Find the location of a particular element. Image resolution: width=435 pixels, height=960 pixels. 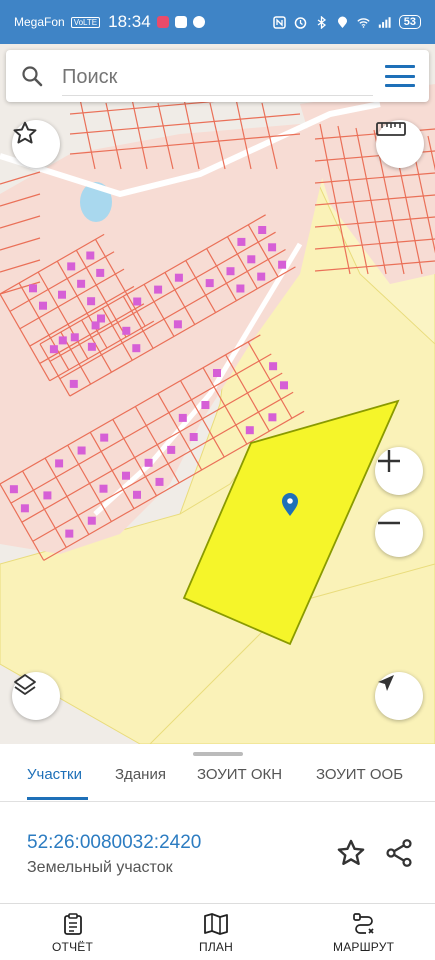

ruler-button is located at coordinates (400, 144).